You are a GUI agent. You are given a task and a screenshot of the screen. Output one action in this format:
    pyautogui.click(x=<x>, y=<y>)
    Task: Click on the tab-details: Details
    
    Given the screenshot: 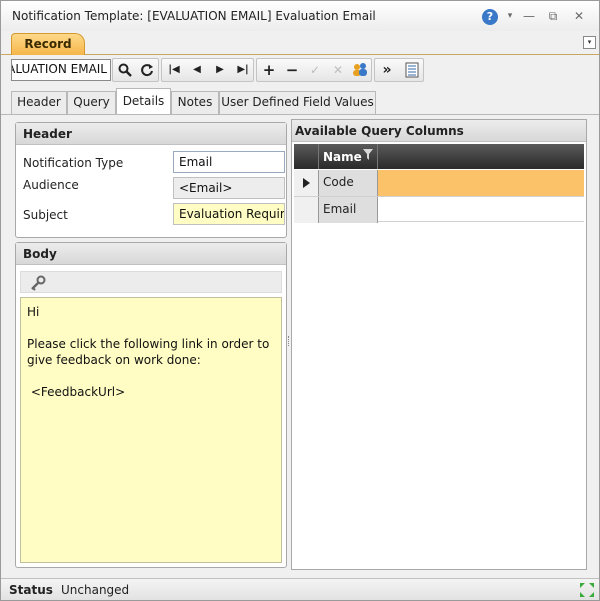 What is the action you would take?
    pyautogui.click(x=143, y=101)
    